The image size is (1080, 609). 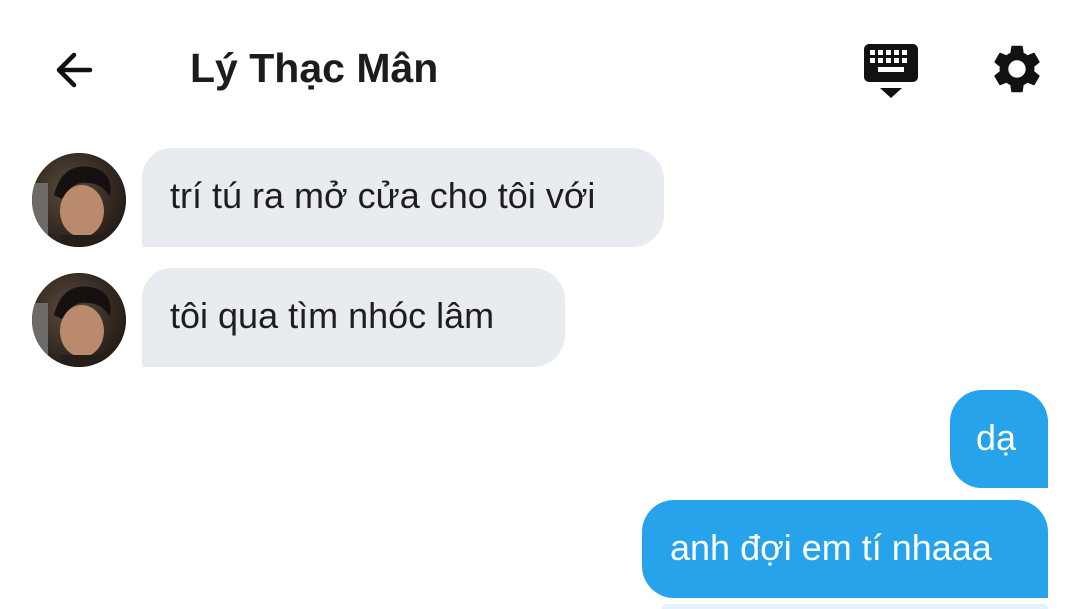 What do you see at coordinates (999, 439) in the screenshot?
I see `message-bubble-outgoing: dạ` at bounding box center [999, 439].